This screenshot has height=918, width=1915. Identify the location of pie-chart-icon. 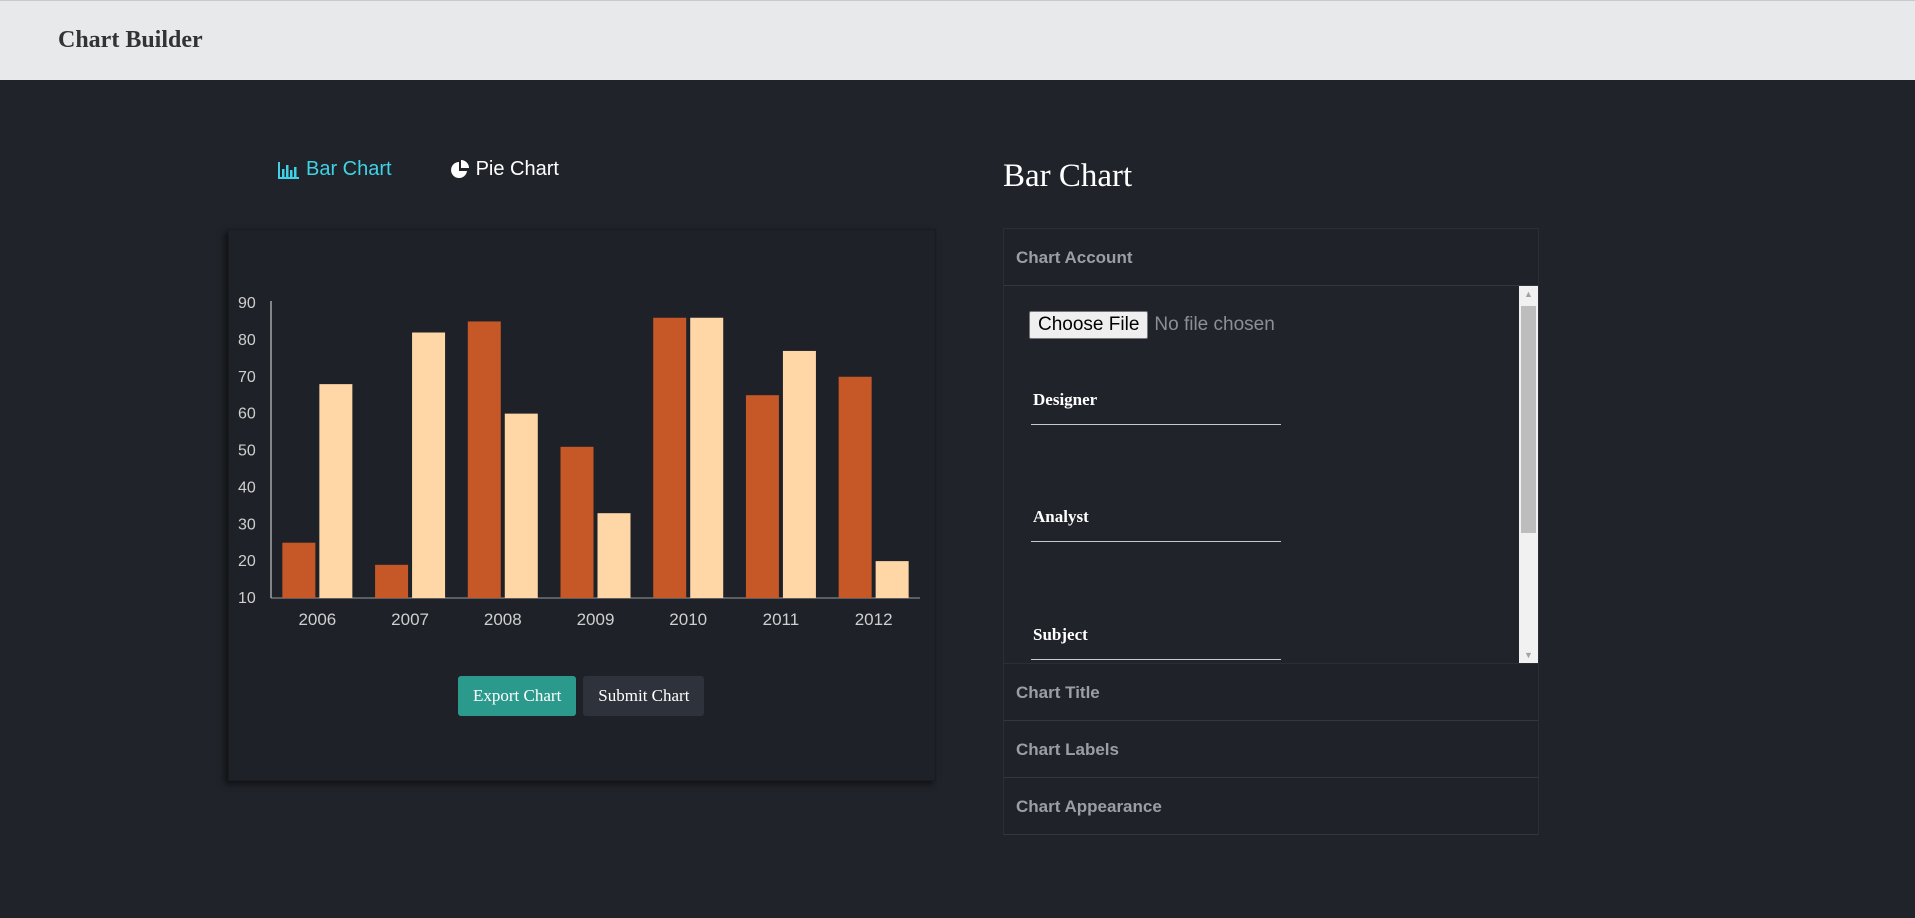
(460, 169).